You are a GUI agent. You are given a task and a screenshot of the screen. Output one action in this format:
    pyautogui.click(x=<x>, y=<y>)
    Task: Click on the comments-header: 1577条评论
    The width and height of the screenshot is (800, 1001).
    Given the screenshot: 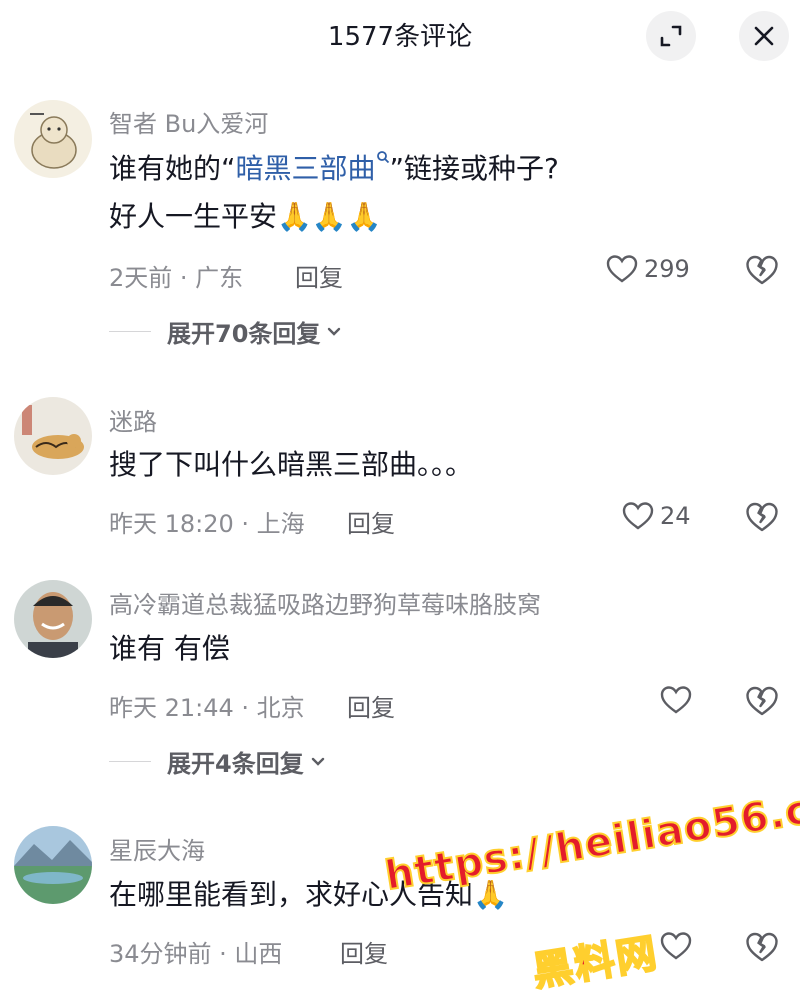 What is the action you would take?
    pyautogui.click(x=400, y=36)
    